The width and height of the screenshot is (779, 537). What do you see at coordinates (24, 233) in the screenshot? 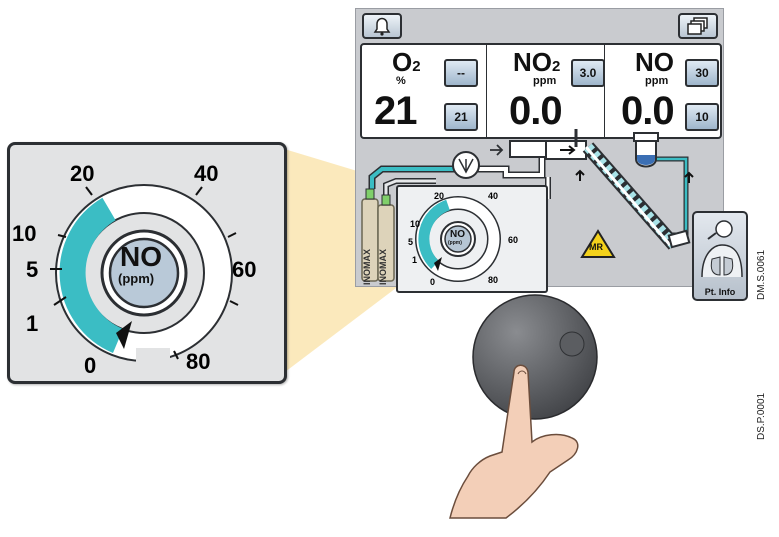
I see `big-tick-10: 10` at bounding box center [24, 233].